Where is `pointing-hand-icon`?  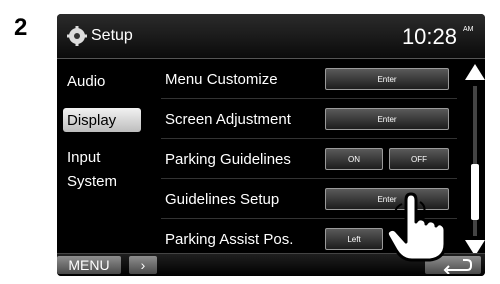 pointing-hand-icon is located at coordinates (416, 227).